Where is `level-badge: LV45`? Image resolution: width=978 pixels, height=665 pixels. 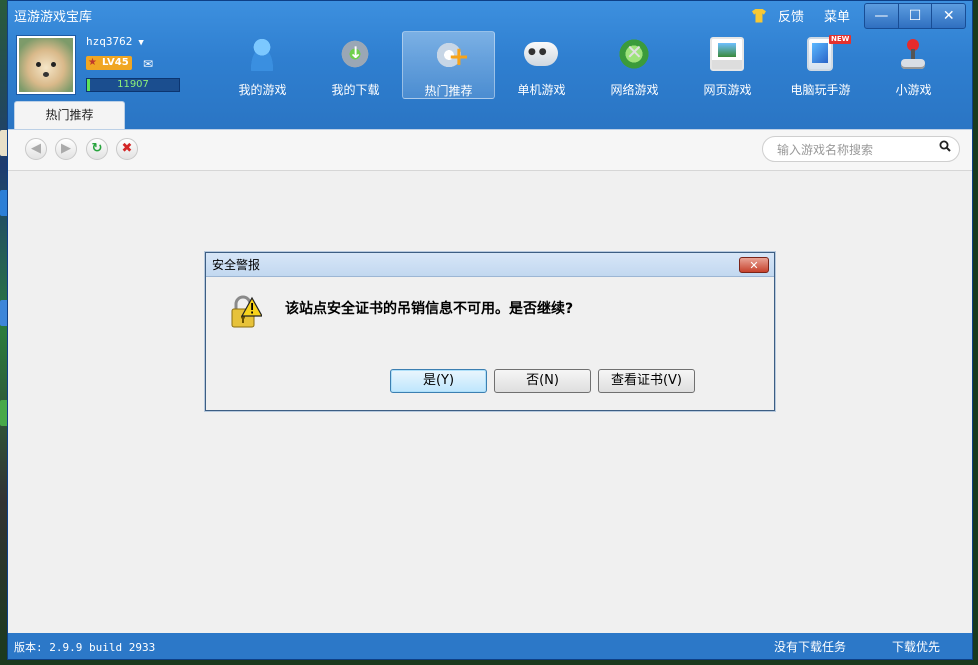 level-badge: LV45 is located at coordinates (109, 63).